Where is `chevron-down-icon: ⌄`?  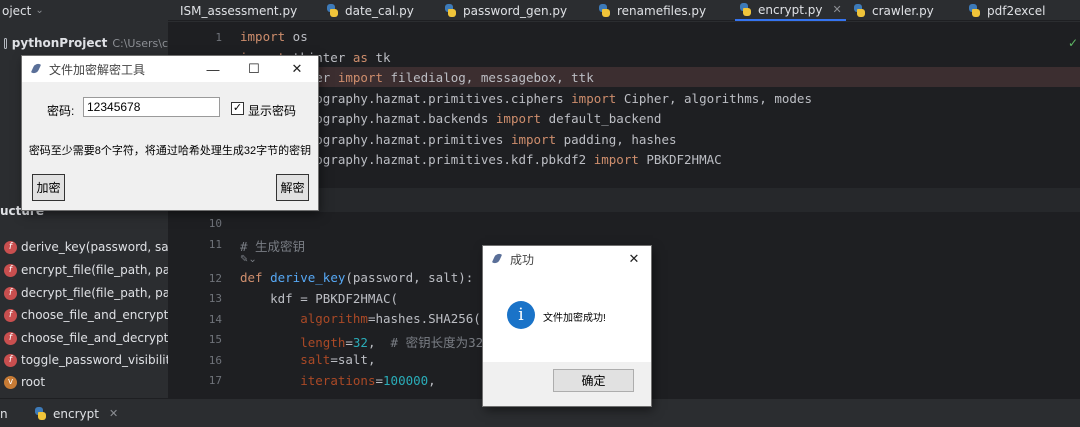 chevron-down-icon: ⌄ is located at coordinates (39, 10).